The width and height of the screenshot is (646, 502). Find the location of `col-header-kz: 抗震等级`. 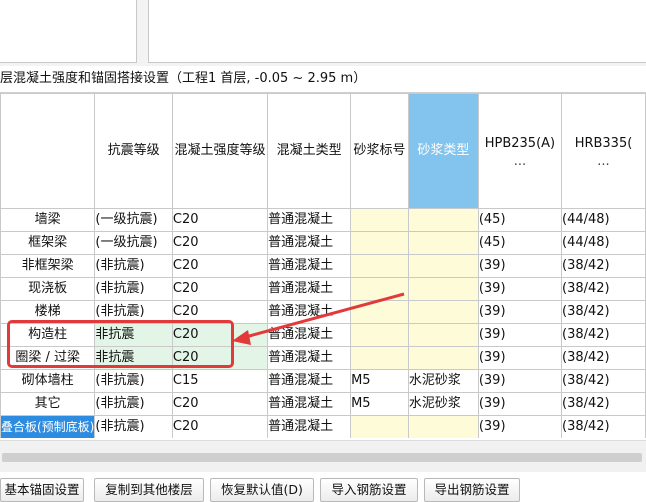

col-header-kz: 抗震等级 is located at coordinates (133, 151).